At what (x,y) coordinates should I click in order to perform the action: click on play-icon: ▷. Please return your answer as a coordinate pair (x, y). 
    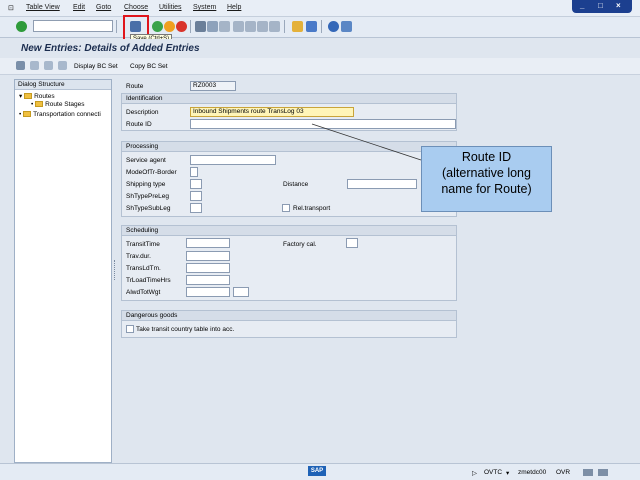
    Looking at the image, I should click on (474, 473).